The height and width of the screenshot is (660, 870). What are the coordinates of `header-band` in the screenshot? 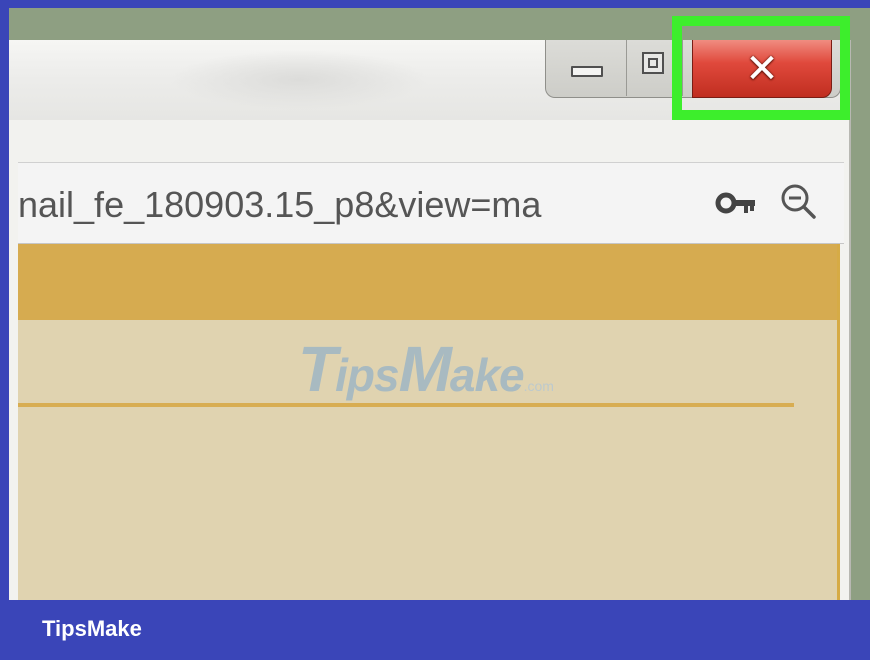 It's located at (427, 282).